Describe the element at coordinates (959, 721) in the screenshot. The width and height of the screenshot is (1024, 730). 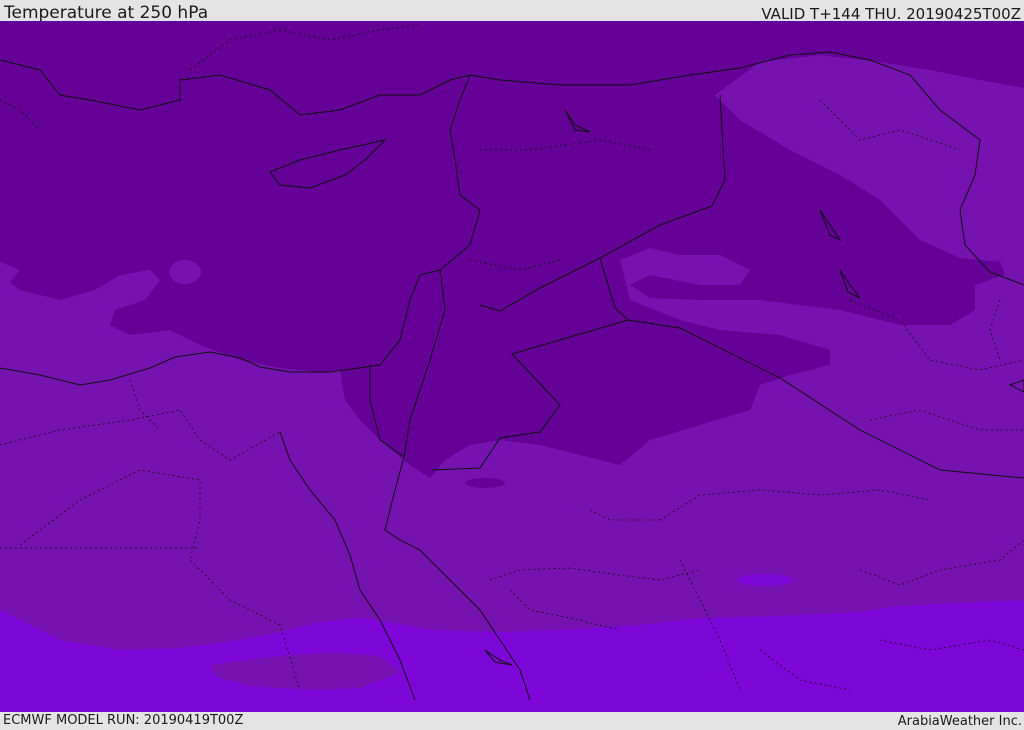
I see `credit-text: ArabiaWeather Inc.` at that location.